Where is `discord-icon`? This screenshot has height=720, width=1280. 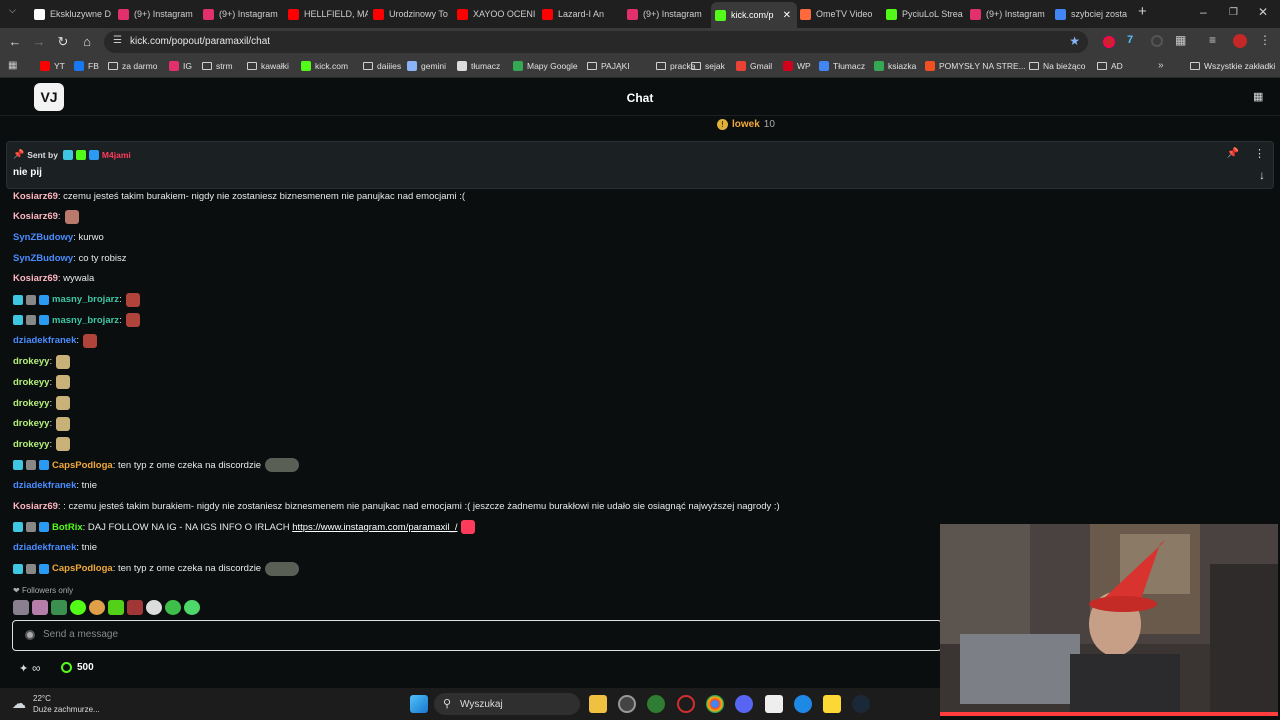 discord-icon is located at coordinates (744, 704).